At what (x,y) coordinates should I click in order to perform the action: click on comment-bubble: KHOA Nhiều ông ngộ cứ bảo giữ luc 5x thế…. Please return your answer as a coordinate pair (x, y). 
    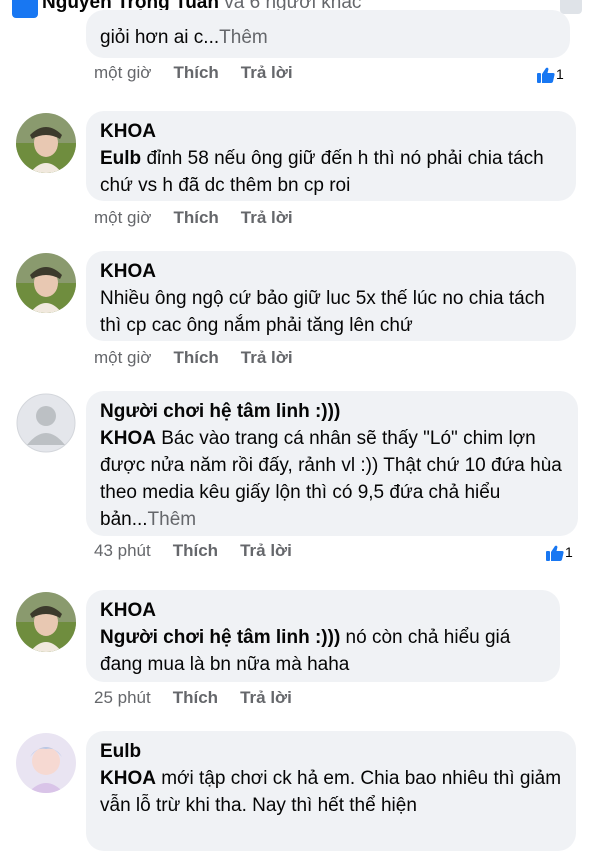
    Looking at the image, I should click on (331, 296).